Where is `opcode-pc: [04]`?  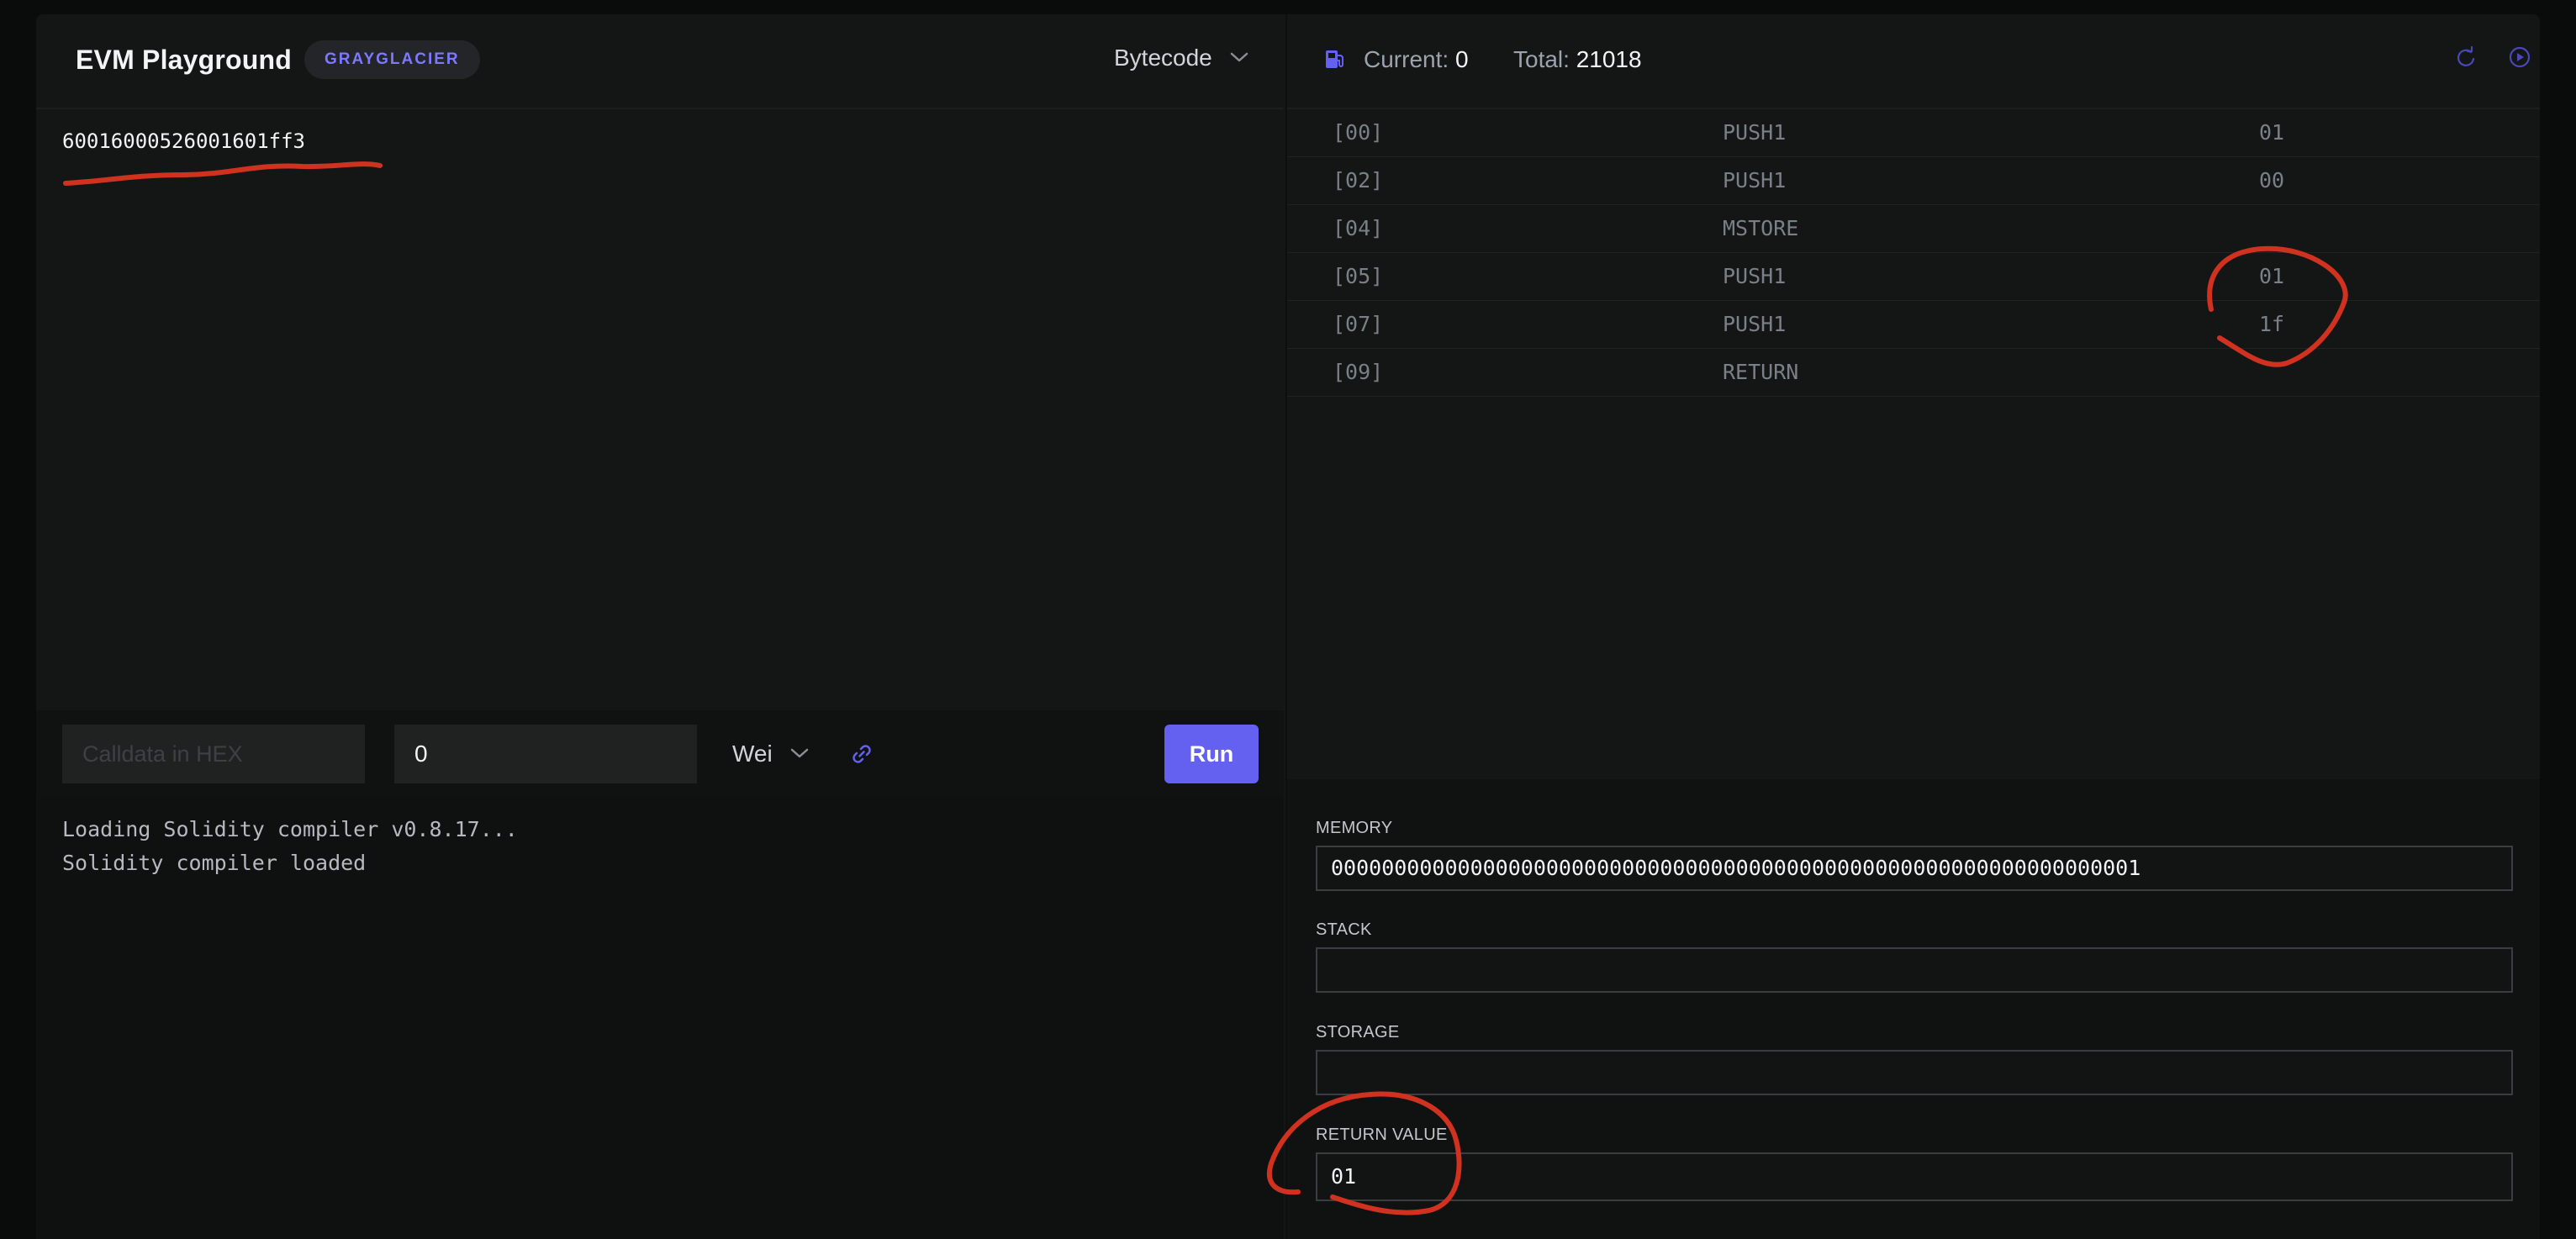
opcode-pc: [04] is located at coordinates (1359, 228).